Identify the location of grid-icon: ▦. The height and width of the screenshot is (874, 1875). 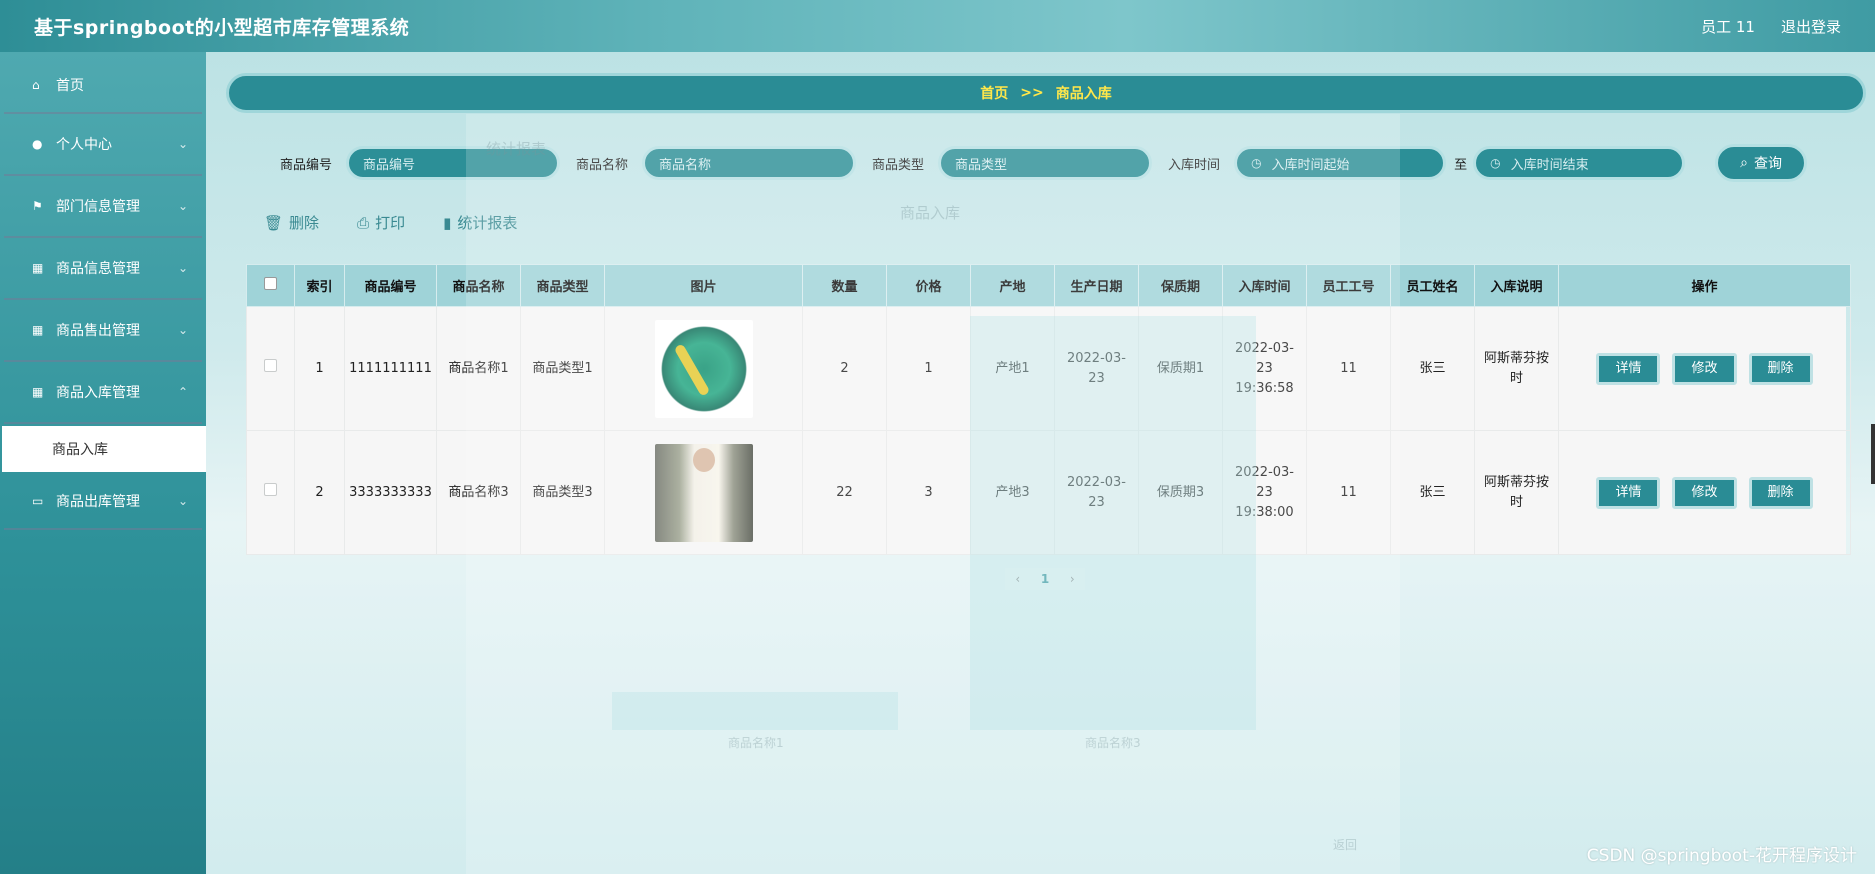
(38, 330).